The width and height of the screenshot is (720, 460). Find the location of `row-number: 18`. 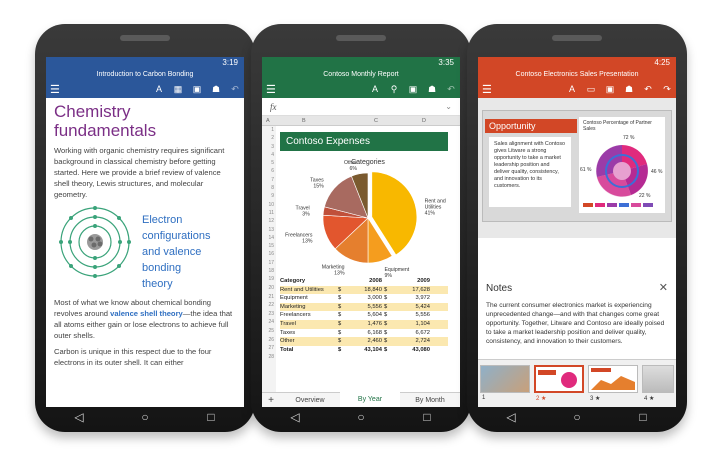

row-number: 18 is located at coordinates (271, 271).